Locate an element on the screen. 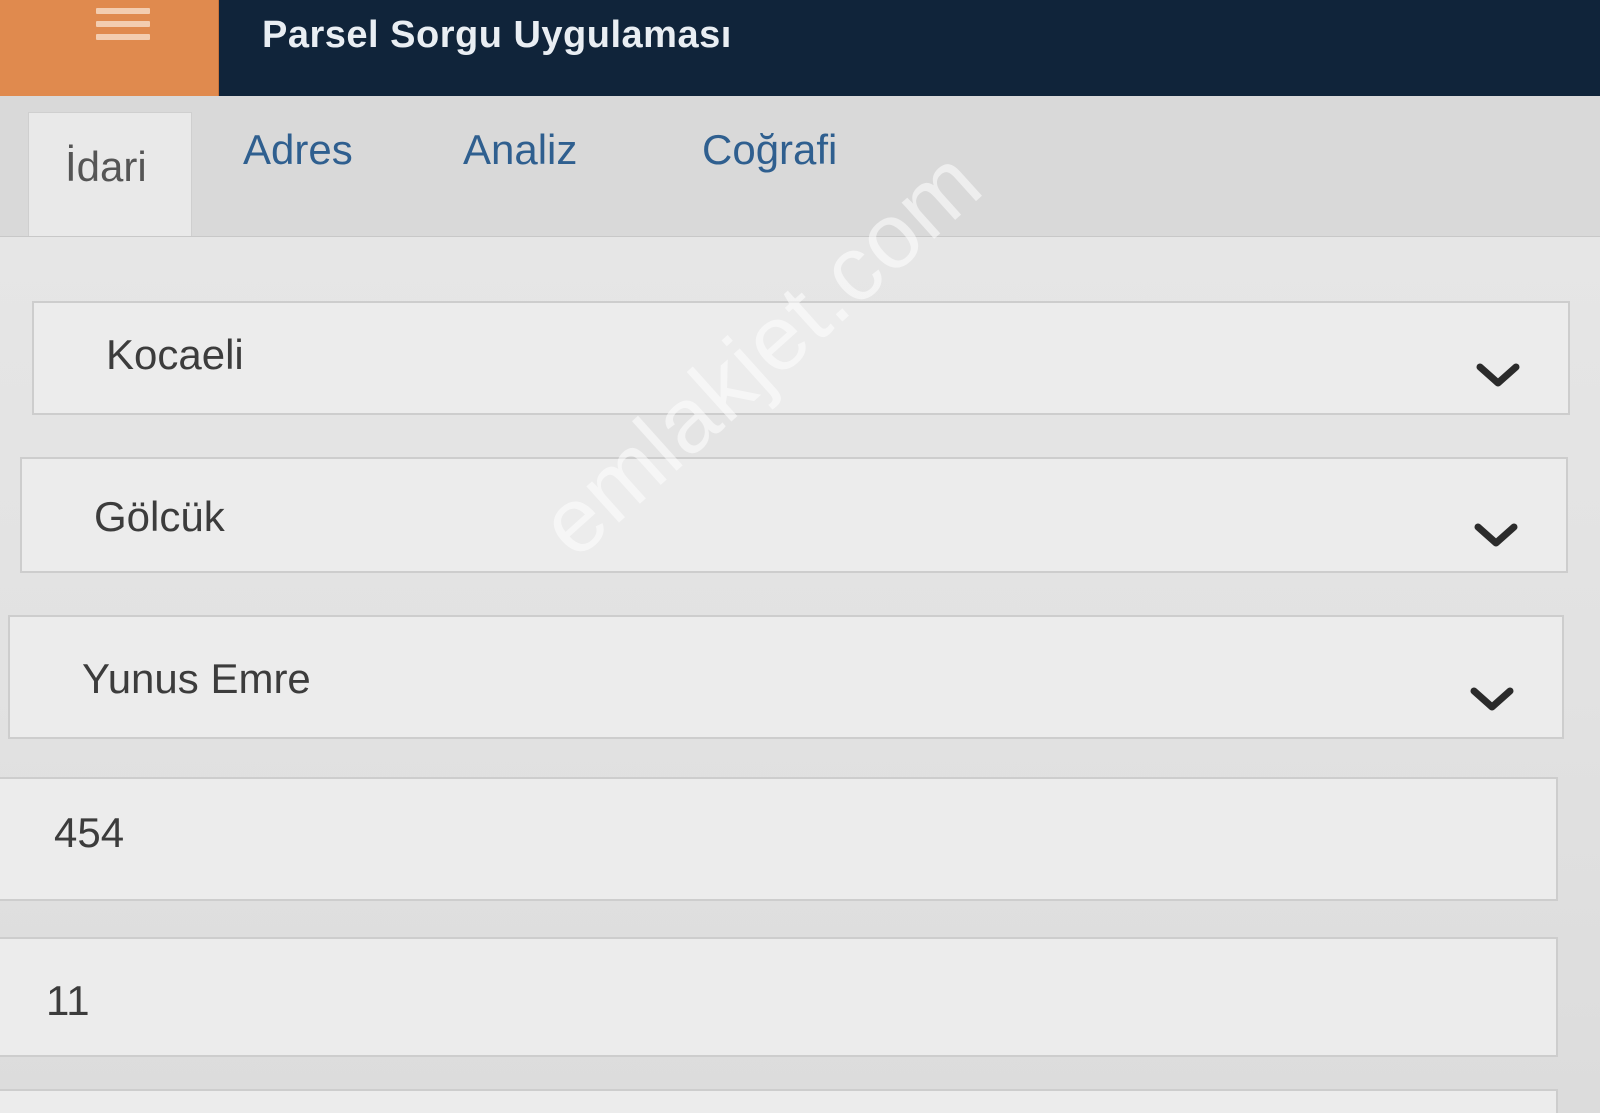 Image resolution: width=1600 pixels, height=1113 pixels. app-header: Parsel Sorgu Uygulaması is located at coordinates (800, 48).